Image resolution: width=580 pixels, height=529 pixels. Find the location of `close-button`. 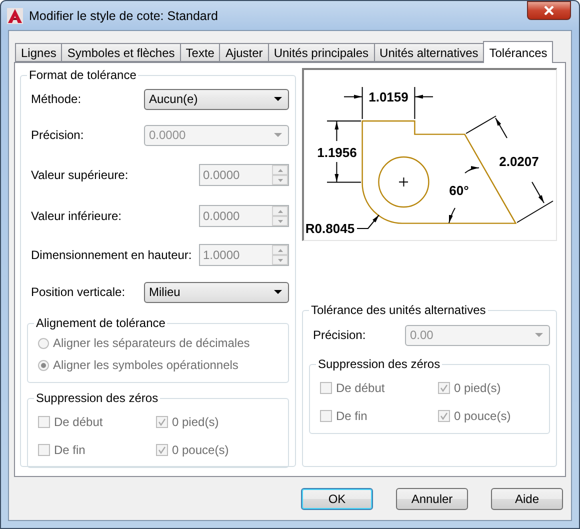

close-button is located at coordinates (549, 10).